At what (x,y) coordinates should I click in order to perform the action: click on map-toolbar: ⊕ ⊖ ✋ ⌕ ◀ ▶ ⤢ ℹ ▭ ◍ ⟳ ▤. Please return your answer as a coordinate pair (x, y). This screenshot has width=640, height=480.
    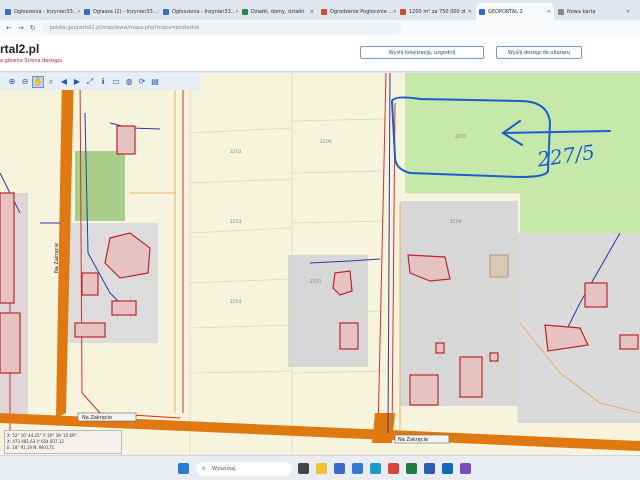
    Looking at the image, I should click on (100, 81).